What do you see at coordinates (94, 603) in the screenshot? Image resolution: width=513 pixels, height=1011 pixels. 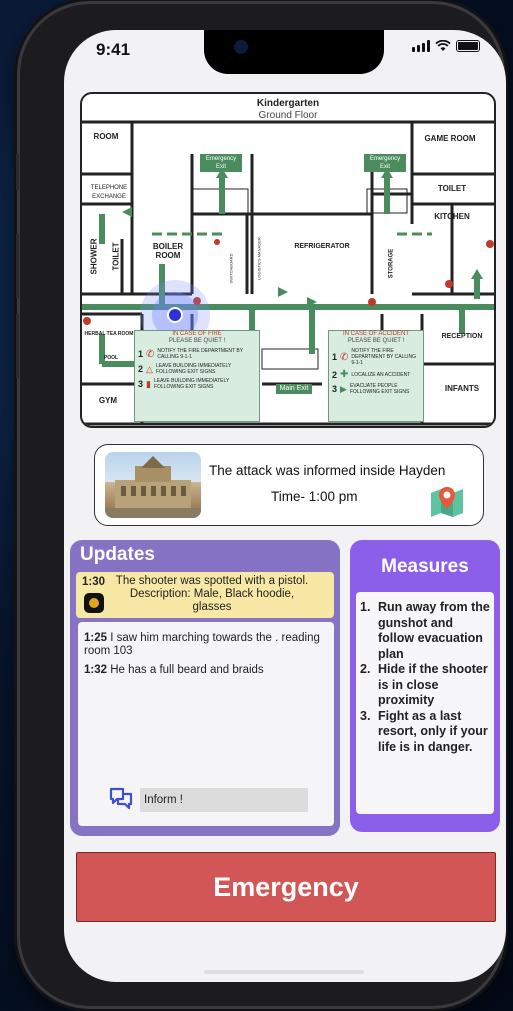 I see `alert-badge-icon` at bounding box center [94, 603].